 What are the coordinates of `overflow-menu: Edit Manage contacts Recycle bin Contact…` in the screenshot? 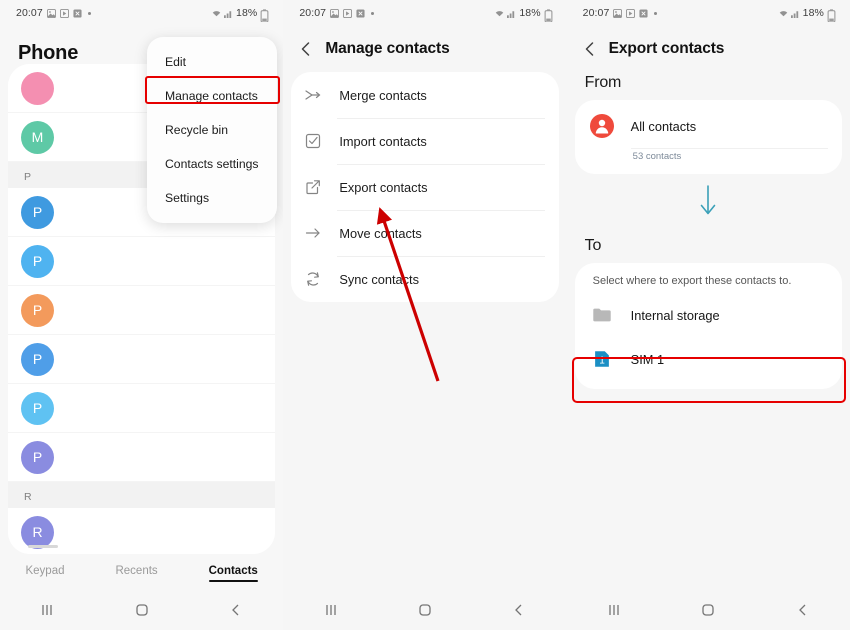 It's located at (212, 130).